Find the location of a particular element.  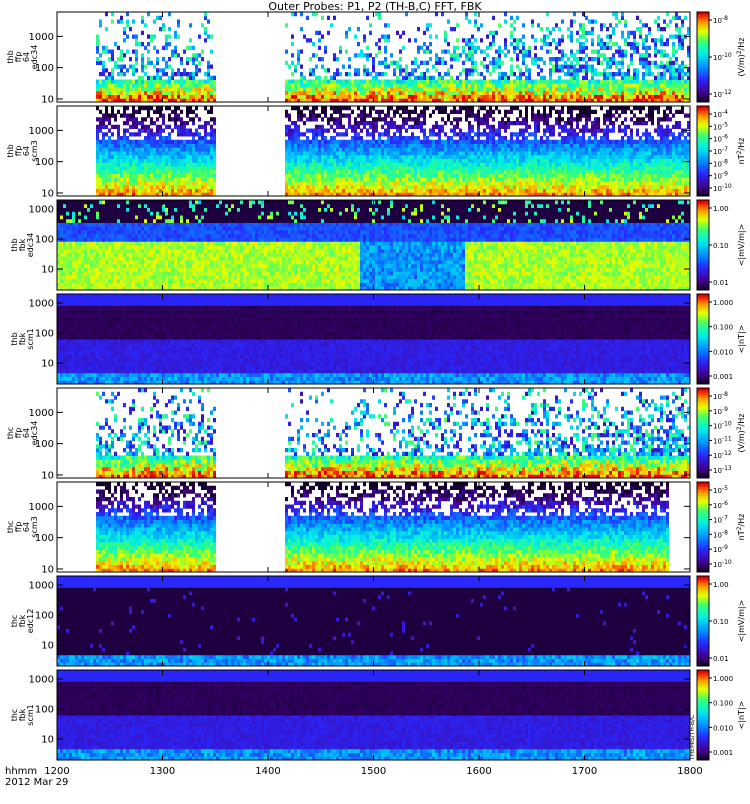

y-axis-label: thbfbkscm1 is located at coordinates (22, 338).